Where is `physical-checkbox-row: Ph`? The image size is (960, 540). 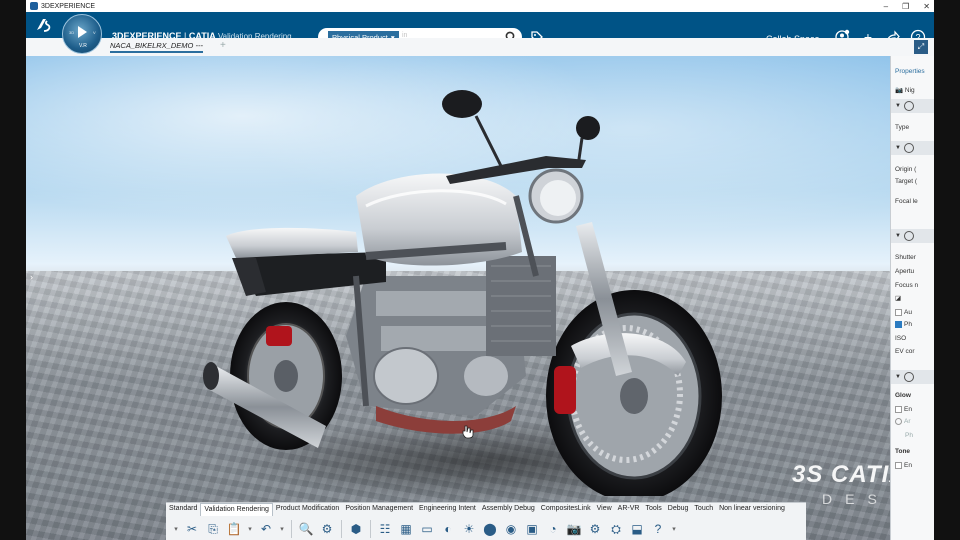
physical-checkbox-row: Ph is located at coordinates (903, 324).